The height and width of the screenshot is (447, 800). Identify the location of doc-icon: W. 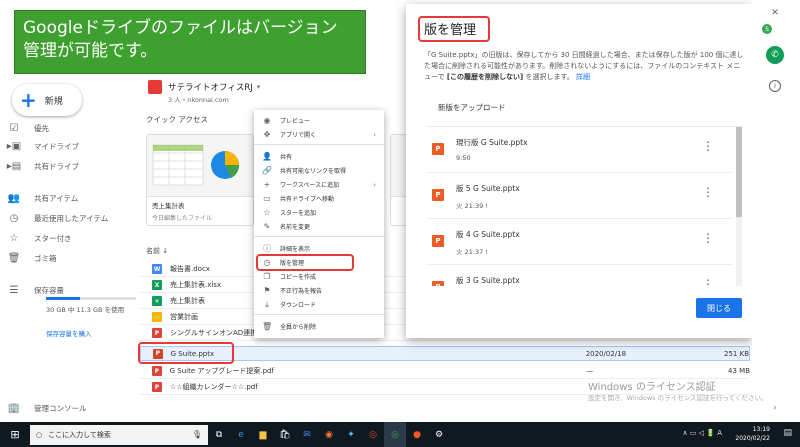
(157, 269).